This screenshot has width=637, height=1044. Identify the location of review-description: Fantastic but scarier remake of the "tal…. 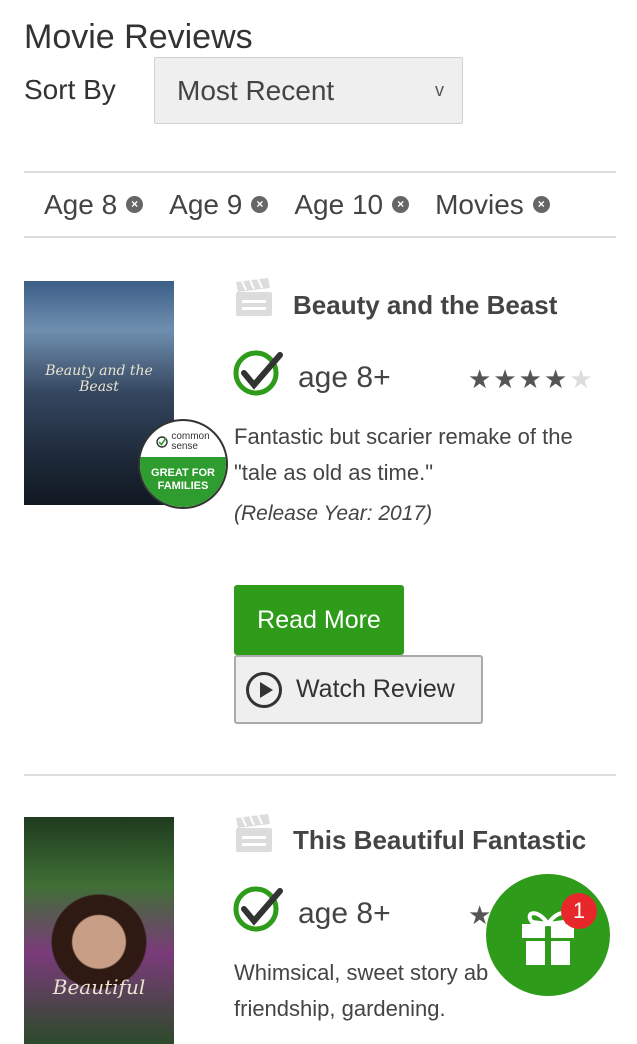
(403, 454).